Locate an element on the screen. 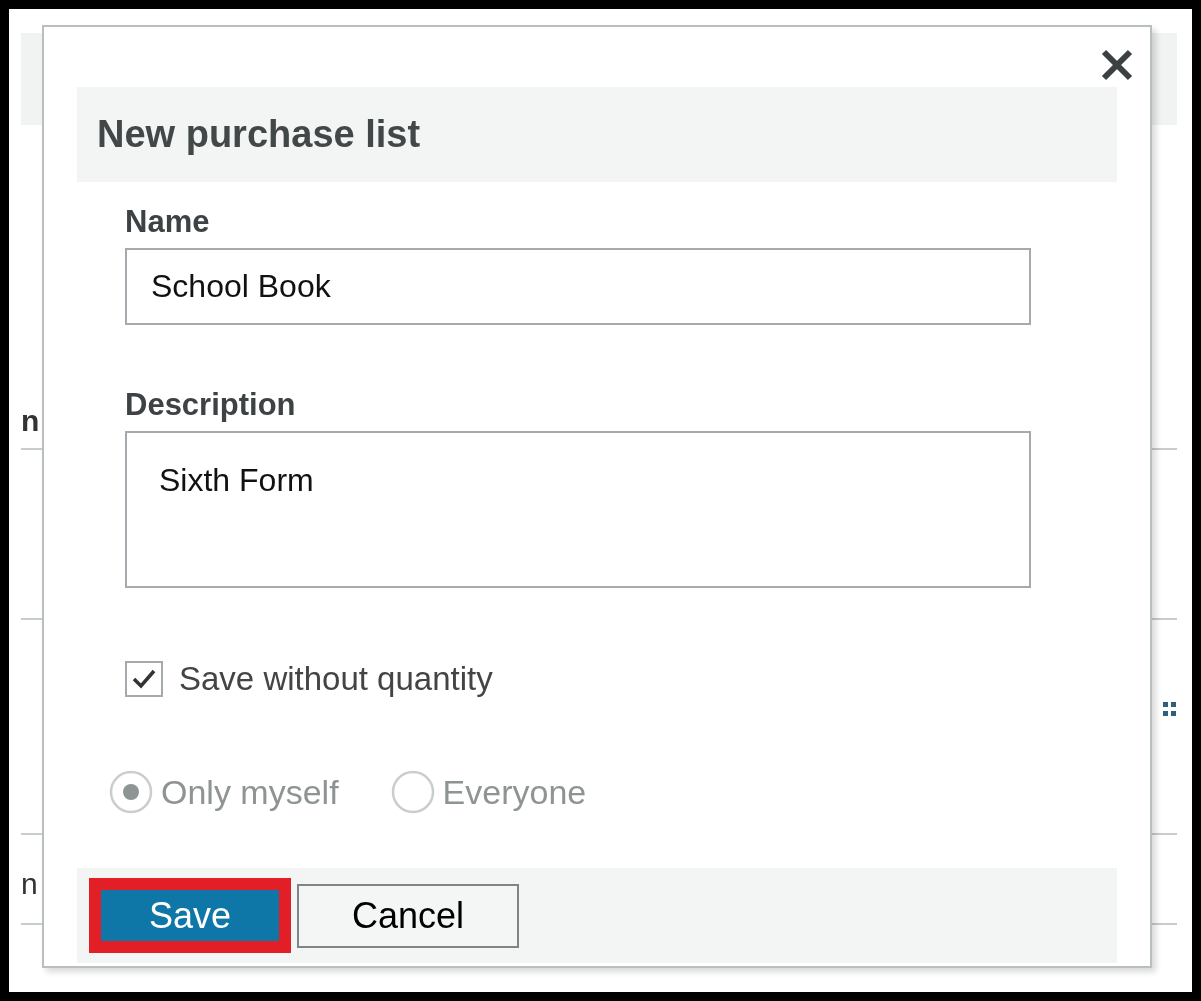  checkbox is located at coordinates (144, 679).